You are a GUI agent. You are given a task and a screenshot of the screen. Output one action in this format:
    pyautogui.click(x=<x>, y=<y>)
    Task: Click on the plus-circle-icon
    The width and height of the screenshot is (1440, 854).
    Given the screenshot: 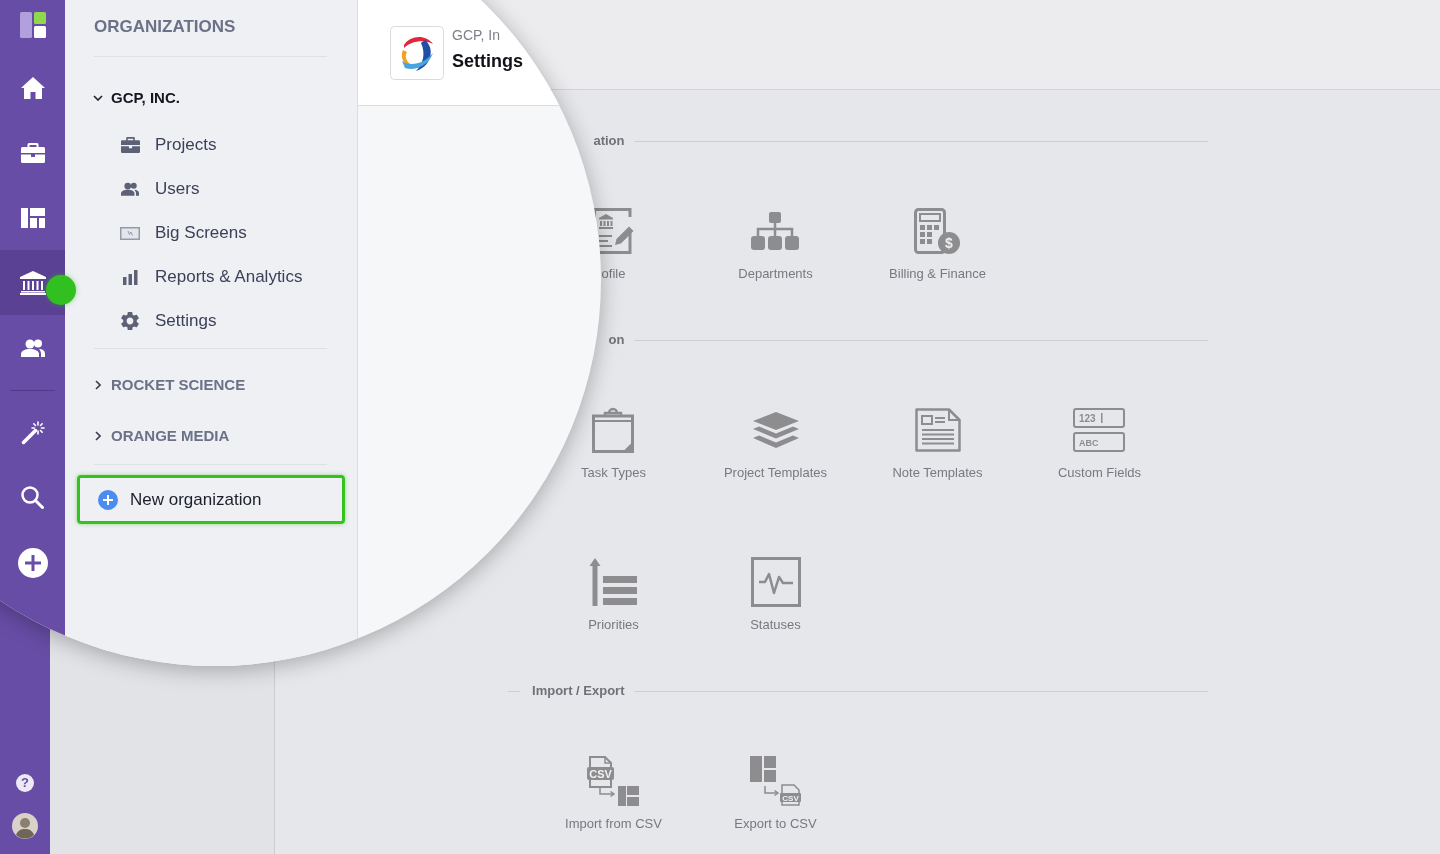 What is the action you would take?
    pyautogui.click(x=108, y=499)
    